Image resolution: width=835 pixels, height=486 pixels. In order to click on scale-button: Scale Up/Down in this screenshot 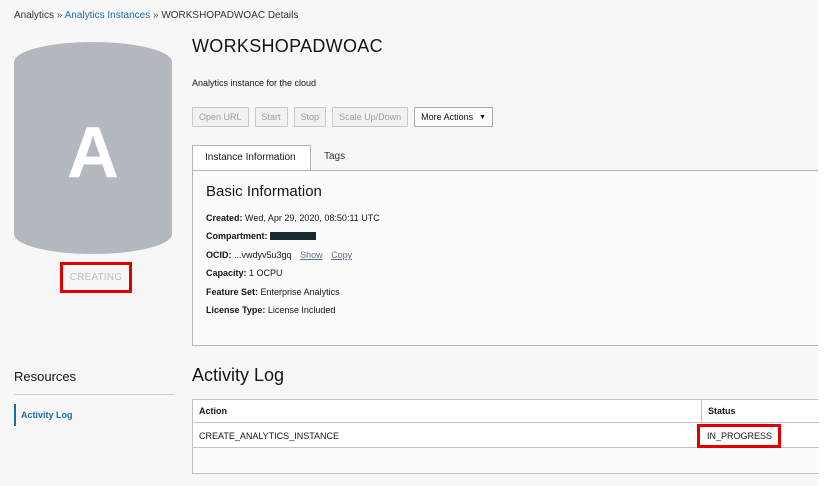, I will do `click(370, 117)`.